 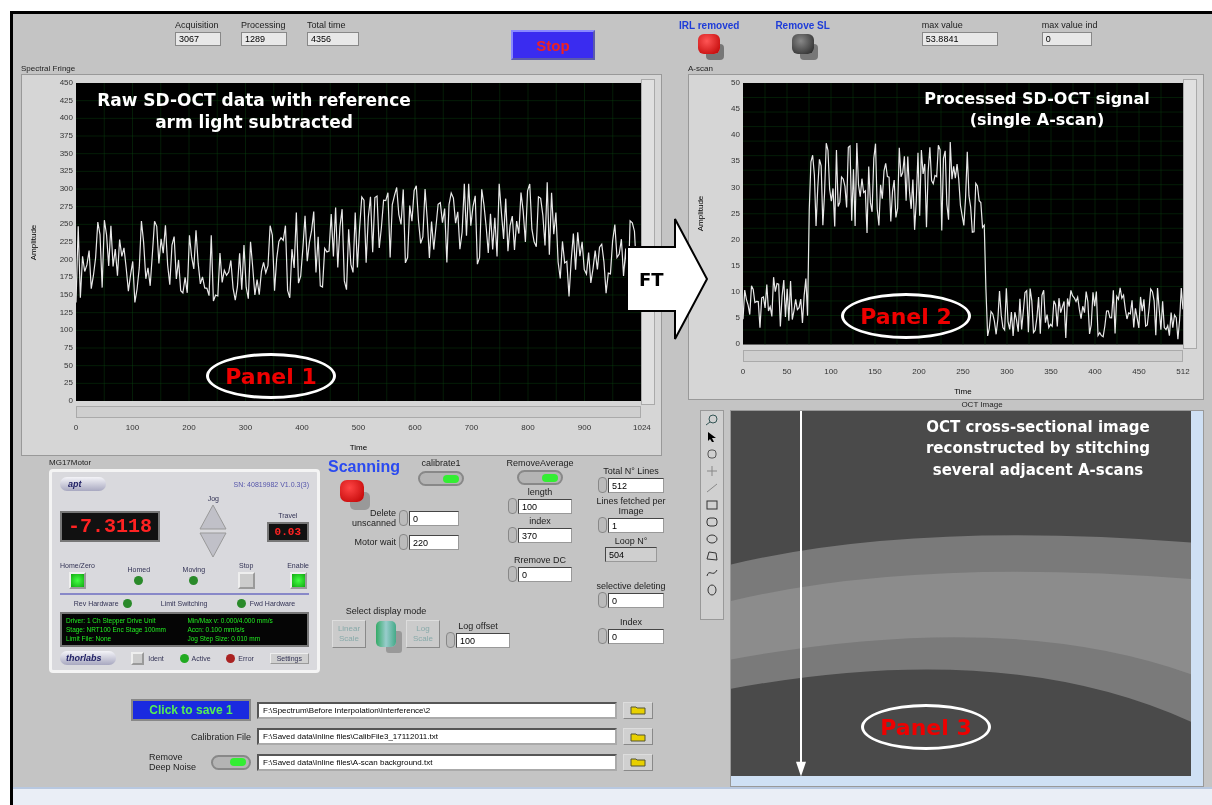 What do you see at coordinates (1066, 39) in the screenshot?
I see `indicator-value: 0` at bounding box center [1066, 39].